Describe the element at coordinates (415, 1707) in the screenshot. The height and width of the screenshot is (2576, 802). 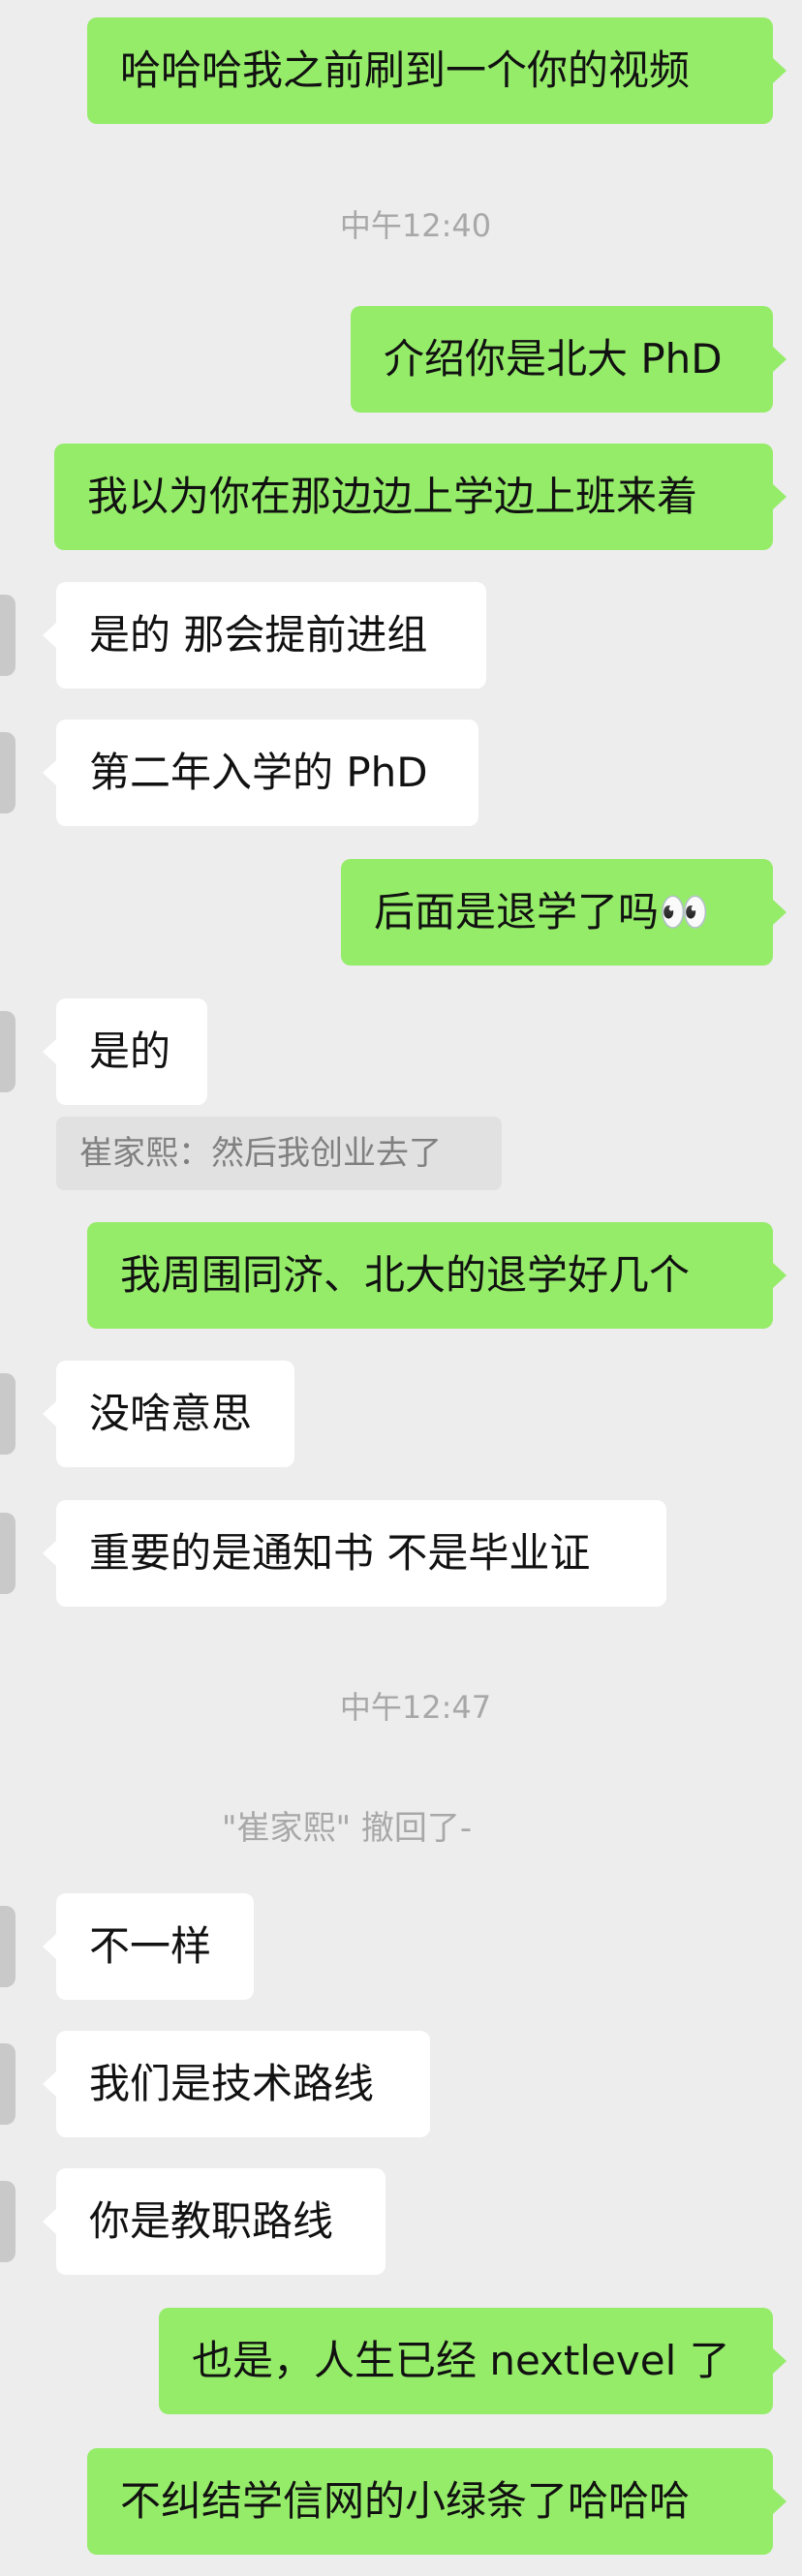
I see `timestamp: 中午12:47` at that location.